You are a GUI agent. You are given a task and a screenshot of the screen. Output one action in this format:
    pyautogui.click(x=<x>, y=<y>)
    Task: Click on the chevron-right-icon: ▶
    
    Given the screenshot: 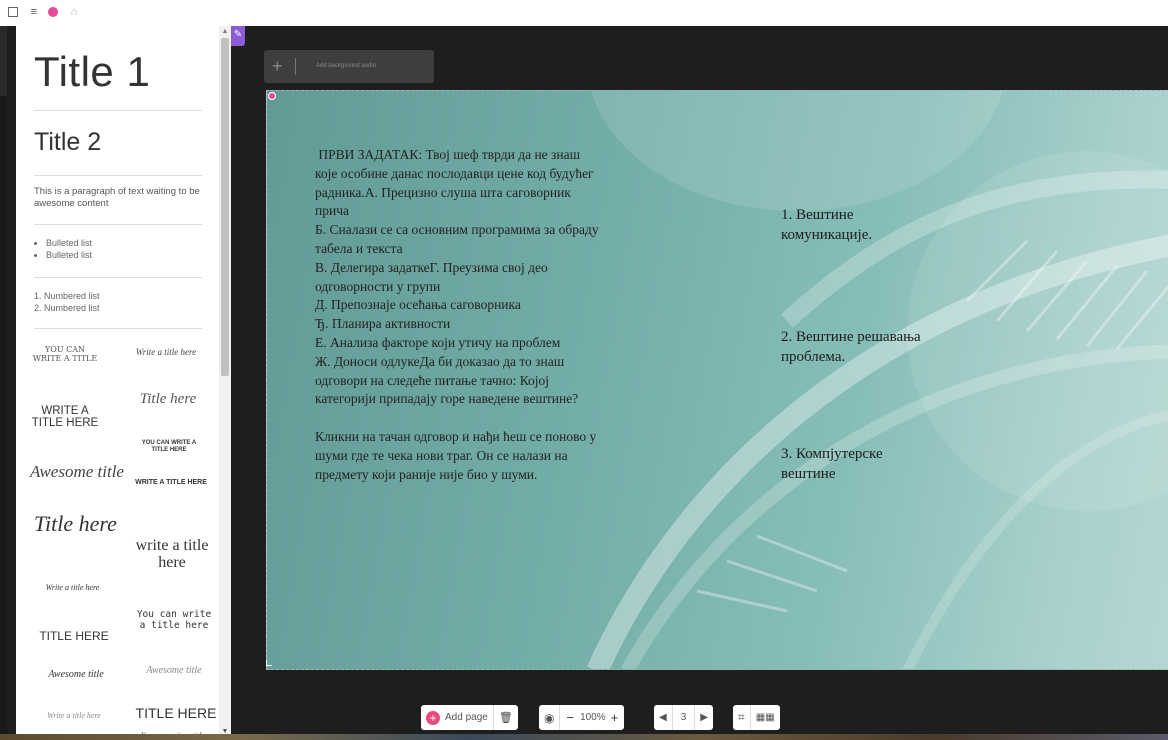 What is the action you would take?
    pyautogui.click(x=704, y=717)
    